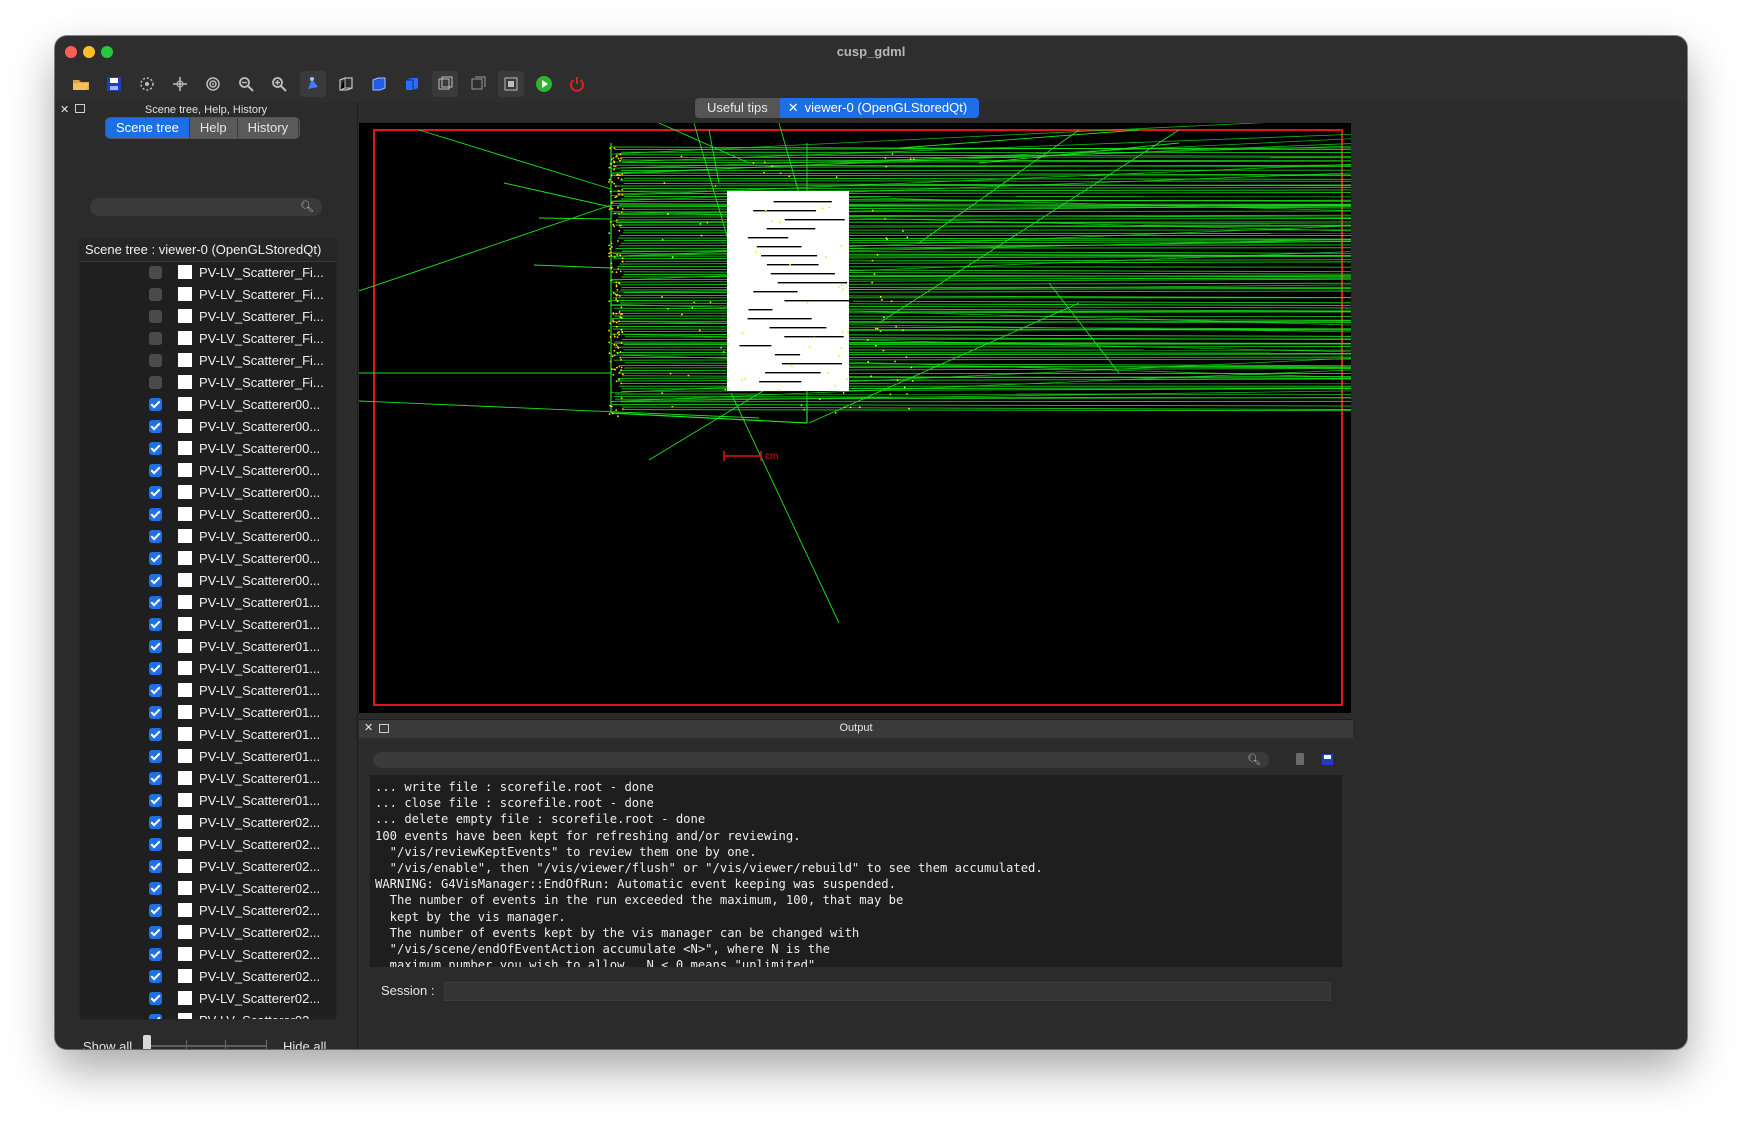 The width and height of the screenshot is (1742, 1123). Describe the element at coordinates (81, 84) in the screenshot. I see `open-folder-icon` at that location.